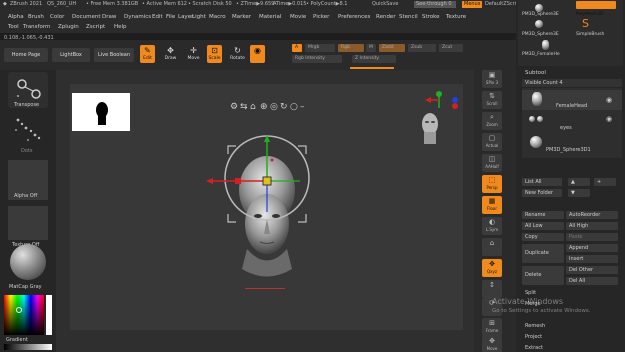 The width and height of the screenshot is (625, 352). What do you see at coordinates (320, 48) in the screenshot?
I see `mrgb-button: Mrgb` at bounding box center [320, 48].